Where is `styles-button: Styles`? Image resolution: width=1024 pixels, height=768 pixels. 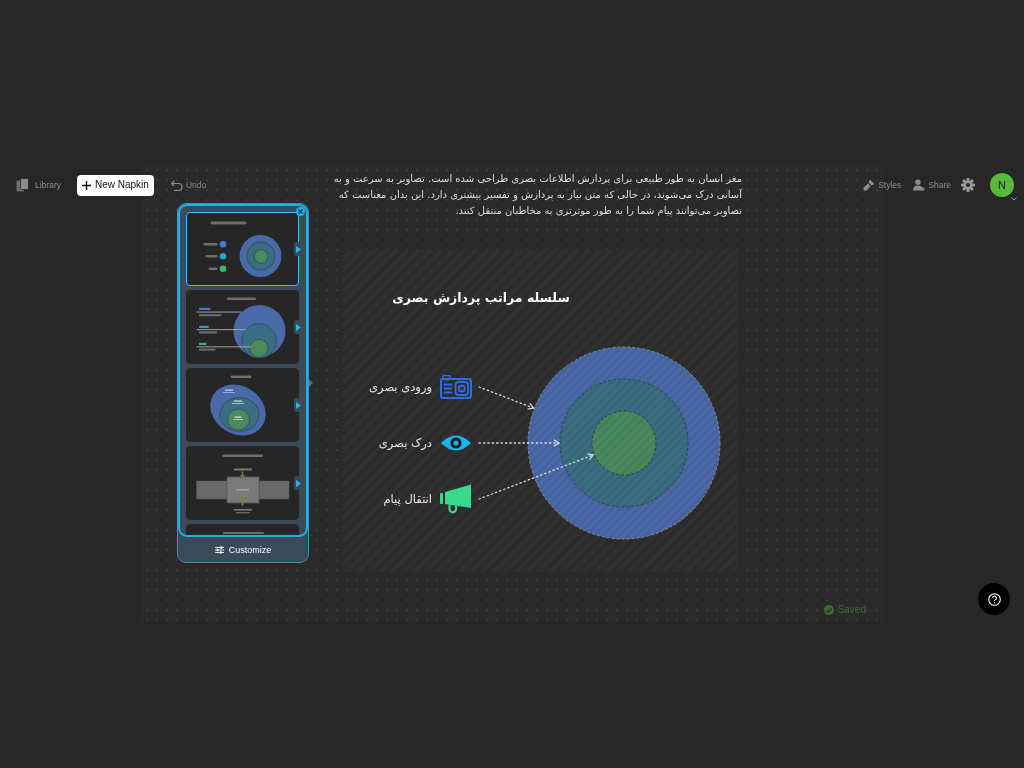
styles-button: Styles is located at coordinates (882, 185).